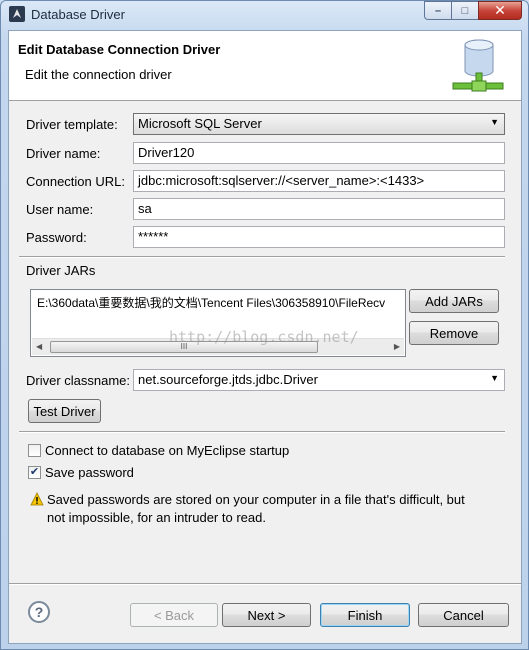 The image size is (529, 650). Describe the element at coordinates (78, 14) in the screenshot. I see `window-title: Database Driver` at that location.